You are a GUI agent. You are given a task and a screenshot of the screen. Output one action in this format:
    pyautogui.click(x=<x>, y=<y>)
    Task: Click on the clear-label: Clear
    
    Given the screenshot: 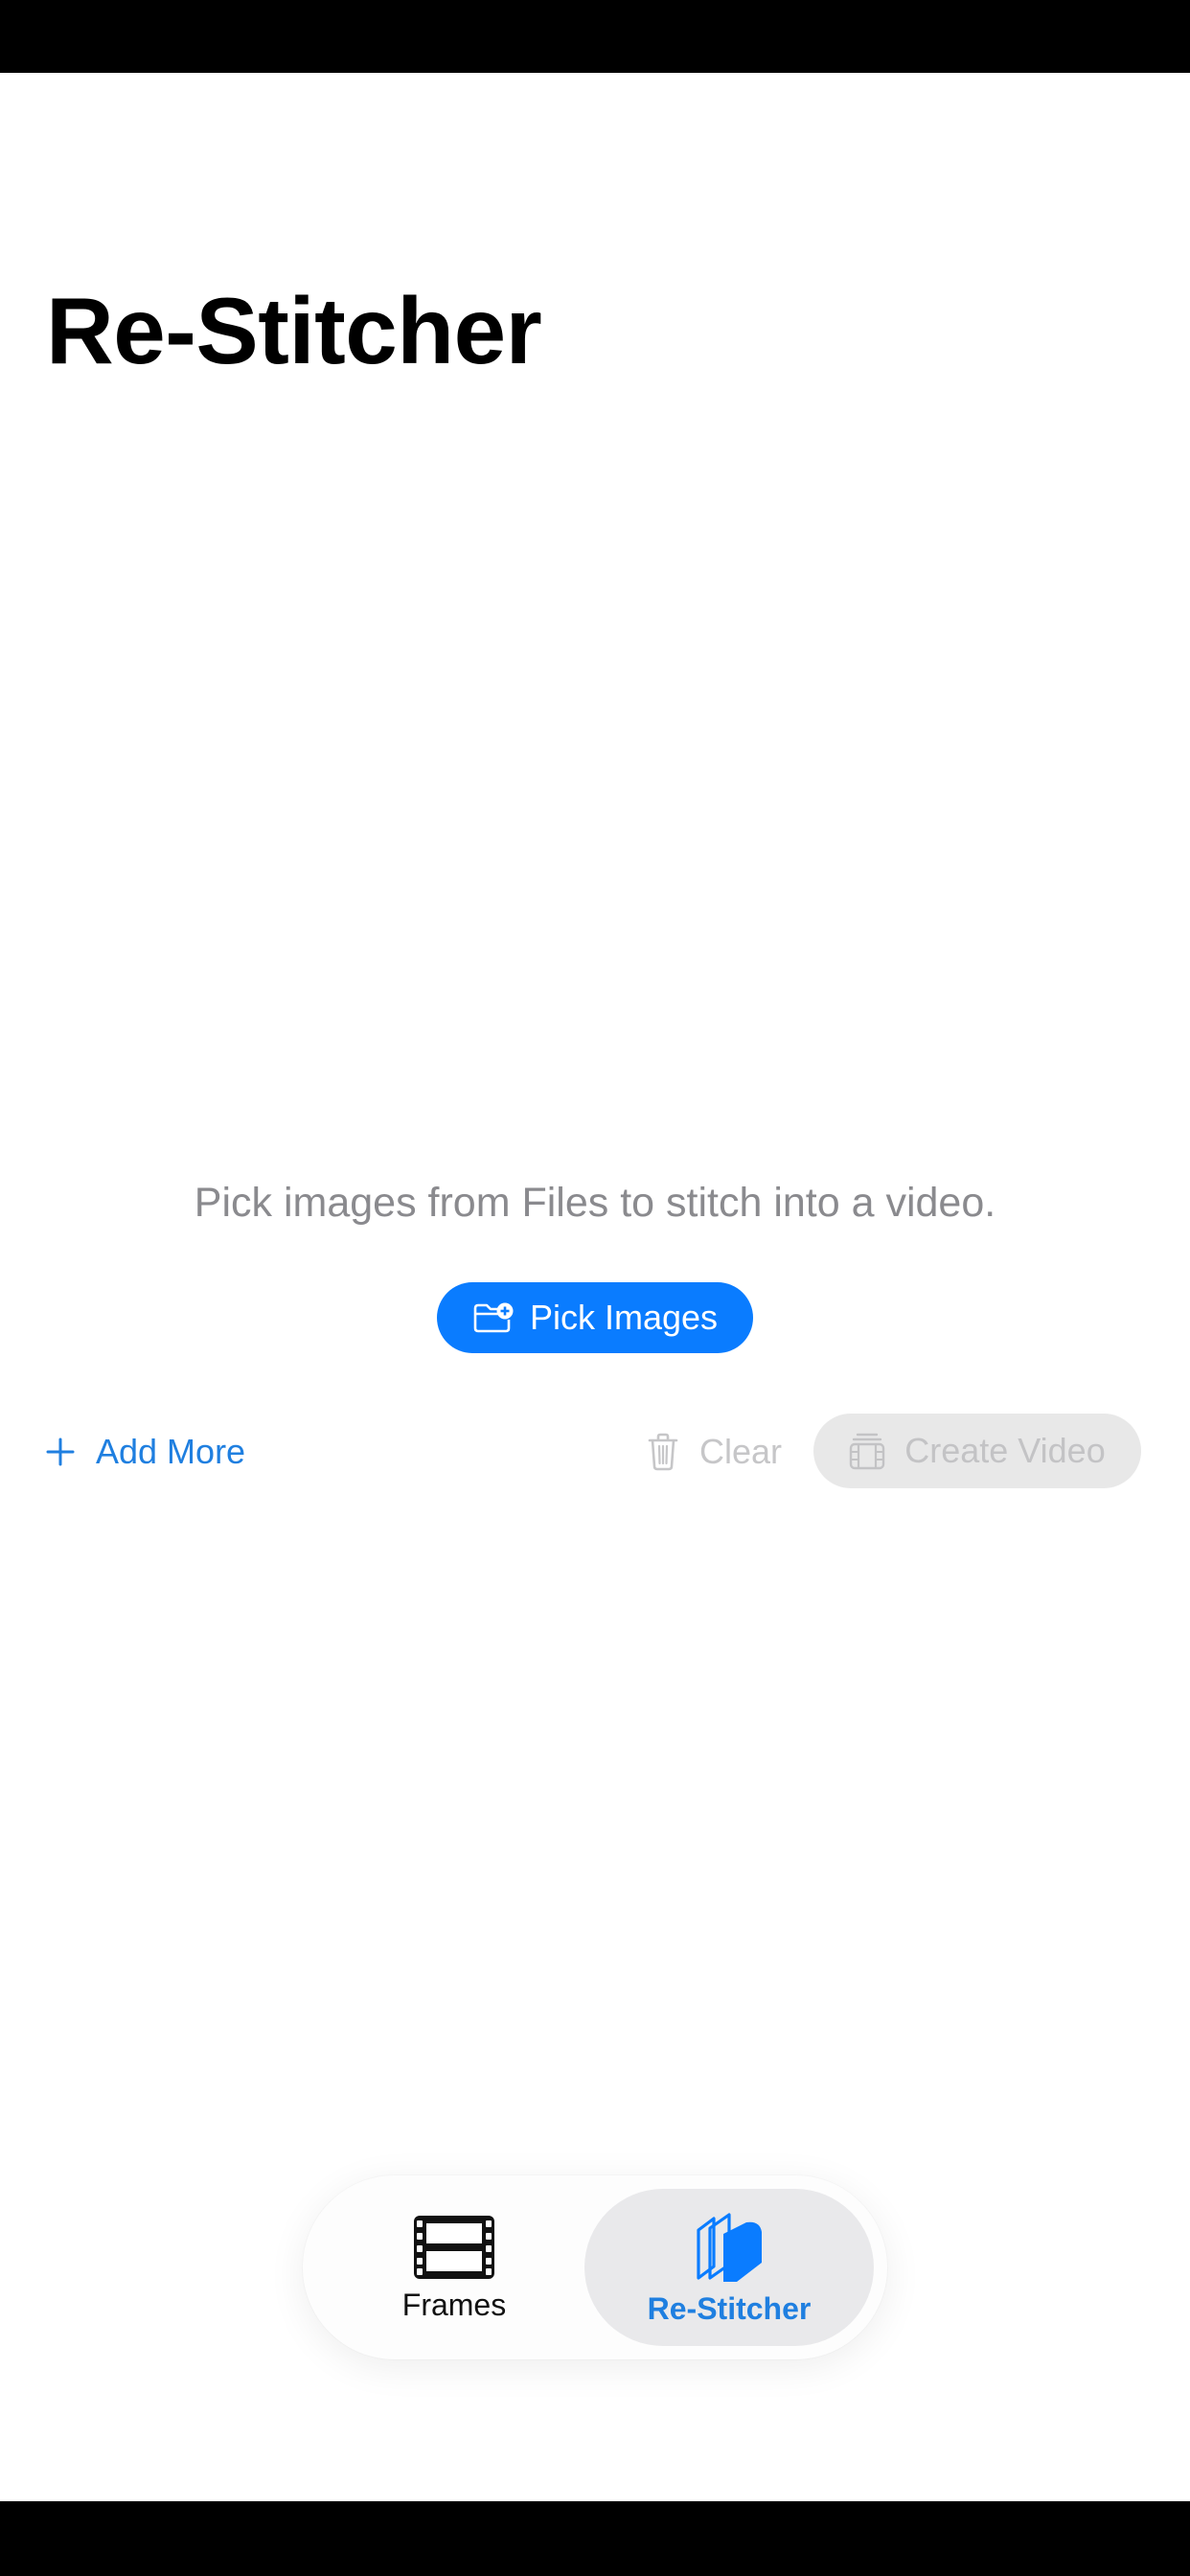 What is the action you would take?
    pyautogui.click(x=741, y=1451)
    